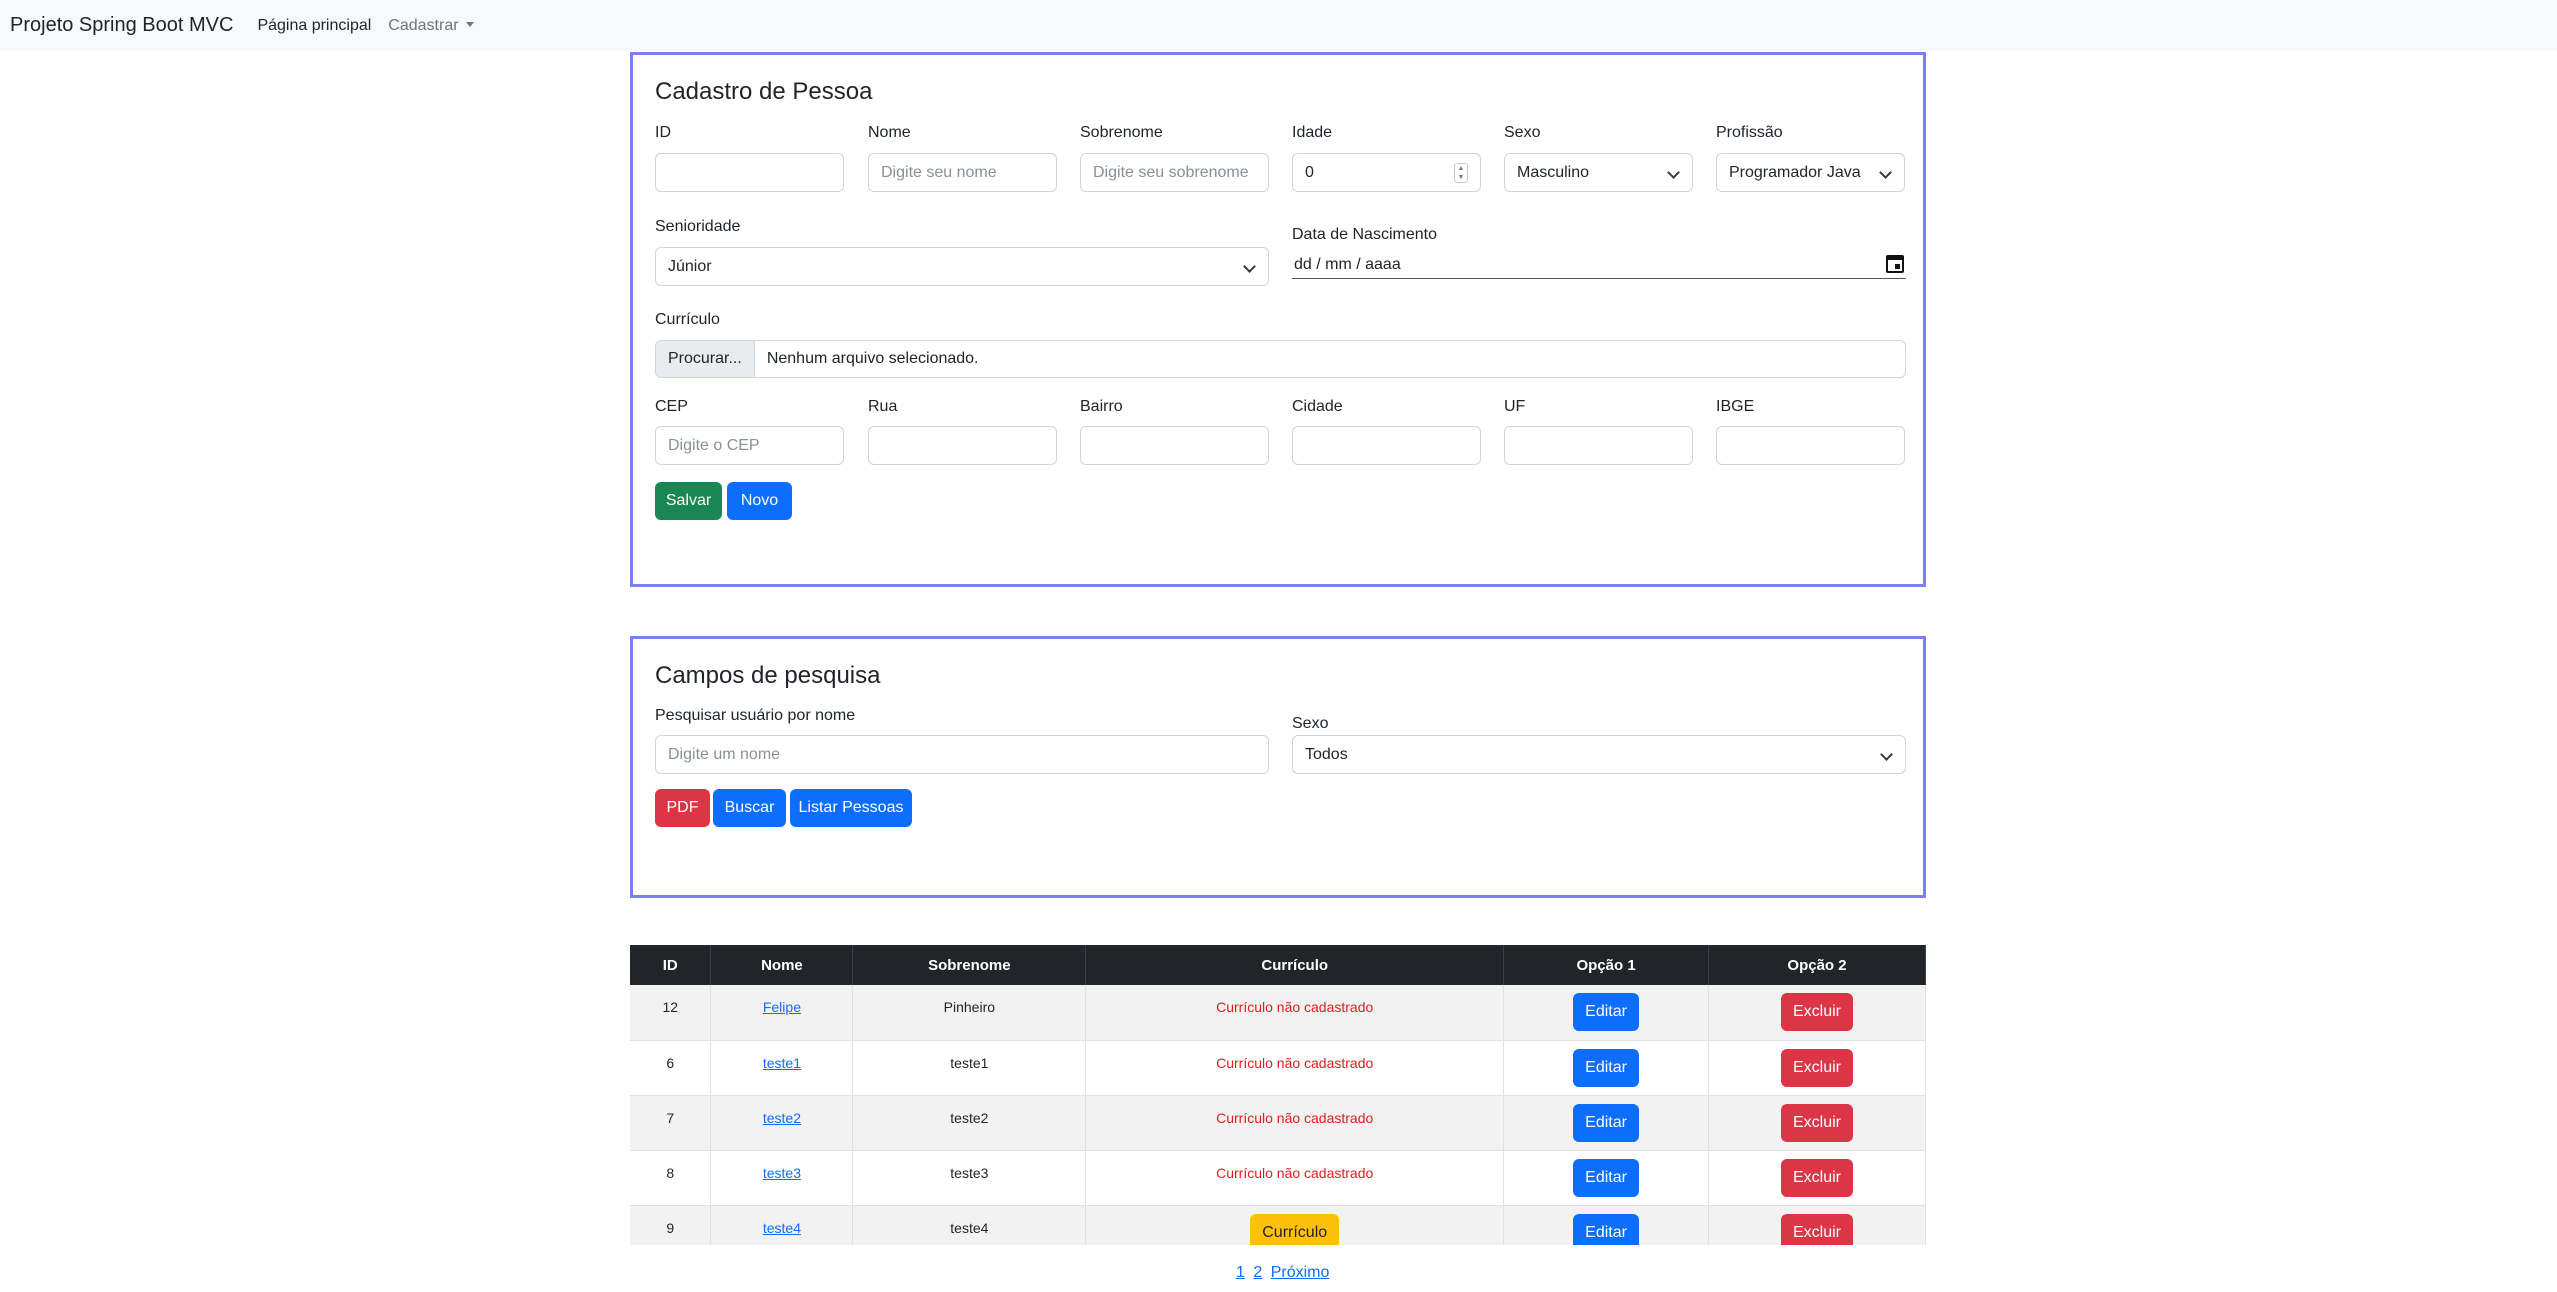 This screenshot has width=2557, height=1292. What do you see at coordinates (1295, 965) in the screenshot?
I see `header-curriculo: Currículo` at bounding box center [1295, 965].